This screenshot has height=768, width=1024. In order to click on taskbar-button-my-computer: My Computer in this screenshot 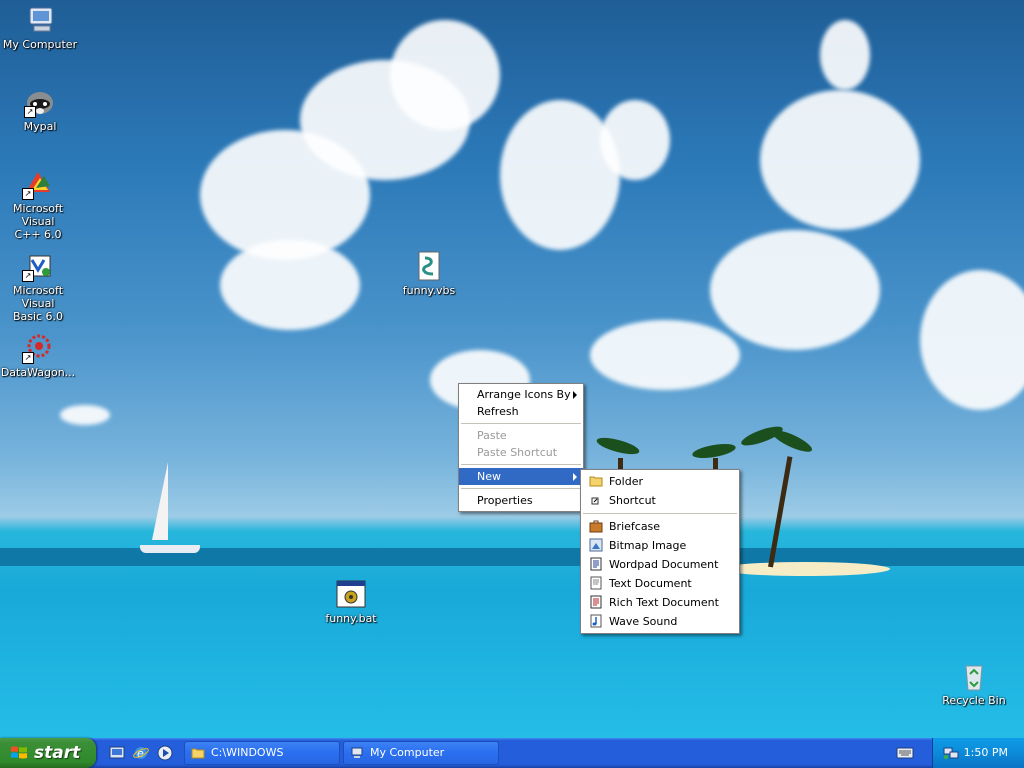, I will do `click(421, 753)`.